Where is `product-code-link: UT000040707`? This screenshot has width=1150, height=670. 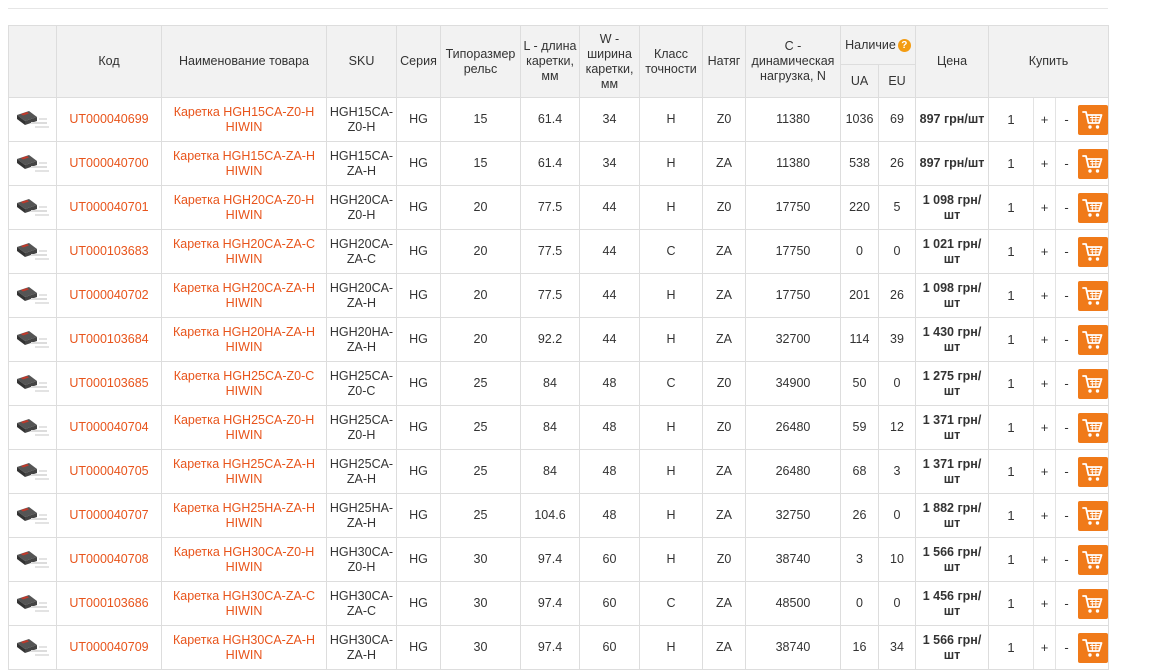
product-code-link: UT000040707 is located at coordinates (108, 515).